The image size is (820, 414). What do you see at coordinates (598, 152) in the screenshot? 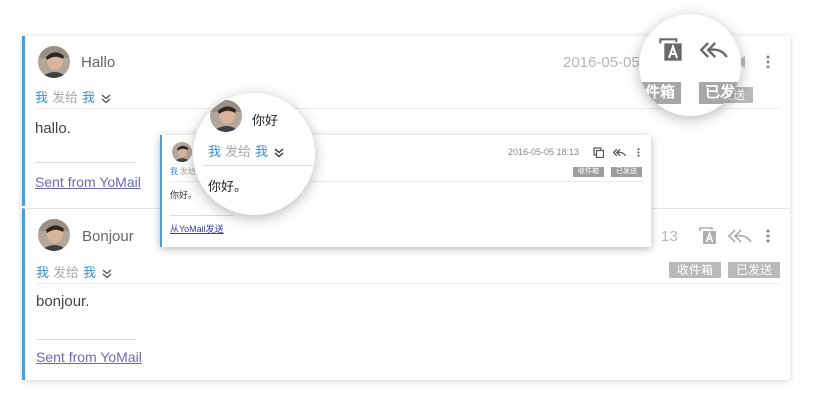
I see `copy-icon` at bounding box center [598, 152].